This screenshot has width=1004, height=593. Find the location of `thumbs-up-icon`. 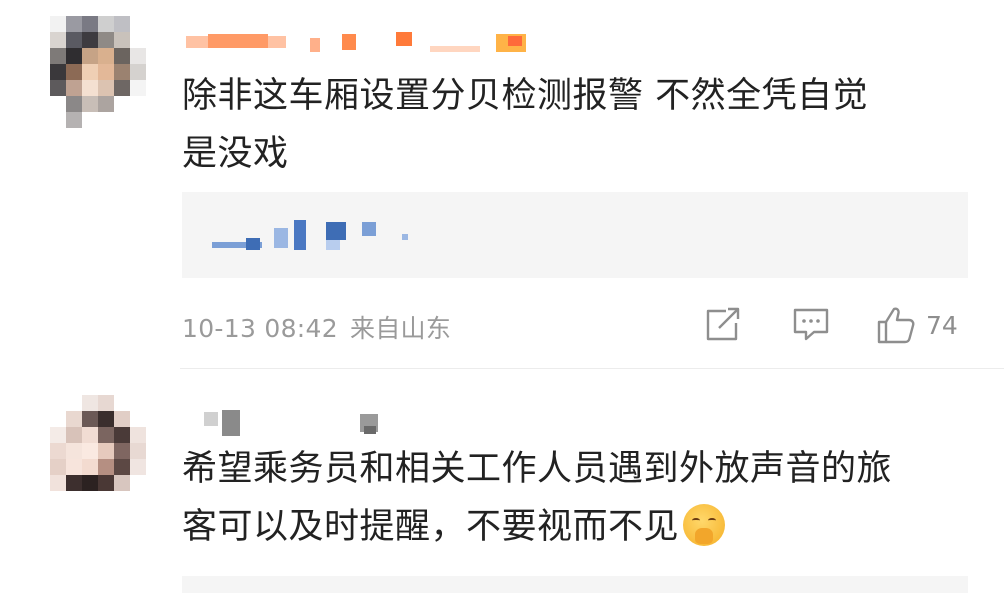

thumbs-up-icon is located at coordinates (896, 325).